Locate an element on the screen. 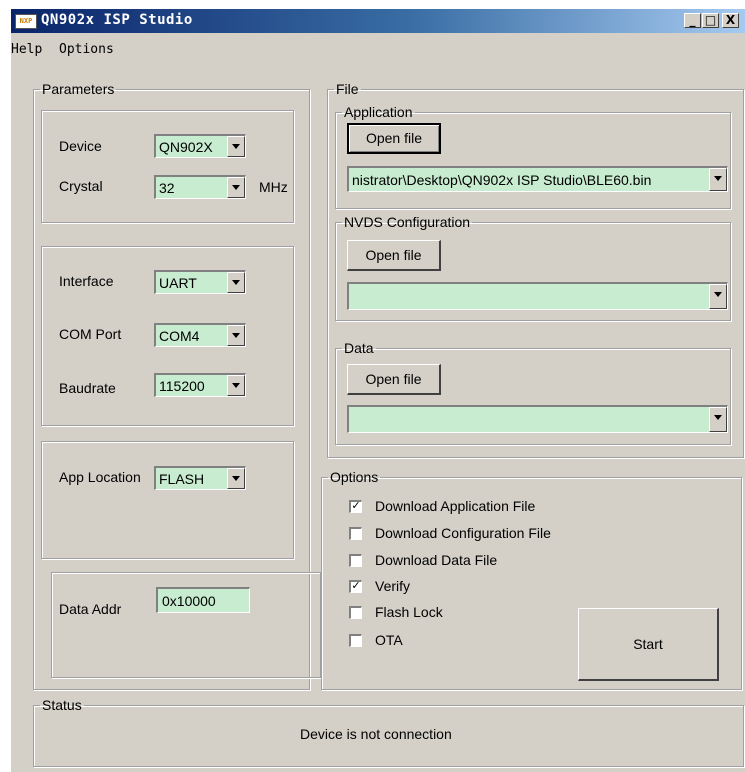 This screenshot has width=745, height=772. com-port-label: COM Port is located at coordinates (90, 334).